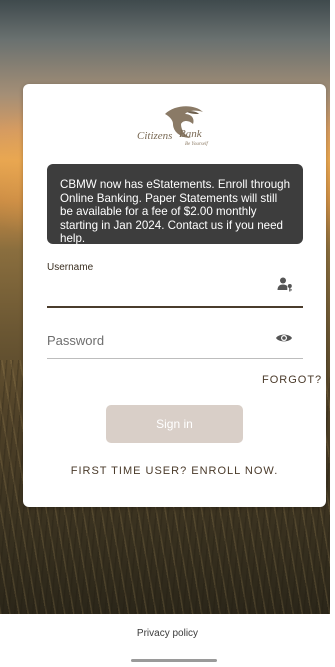  I want to click on password-field, so click(175, 345).